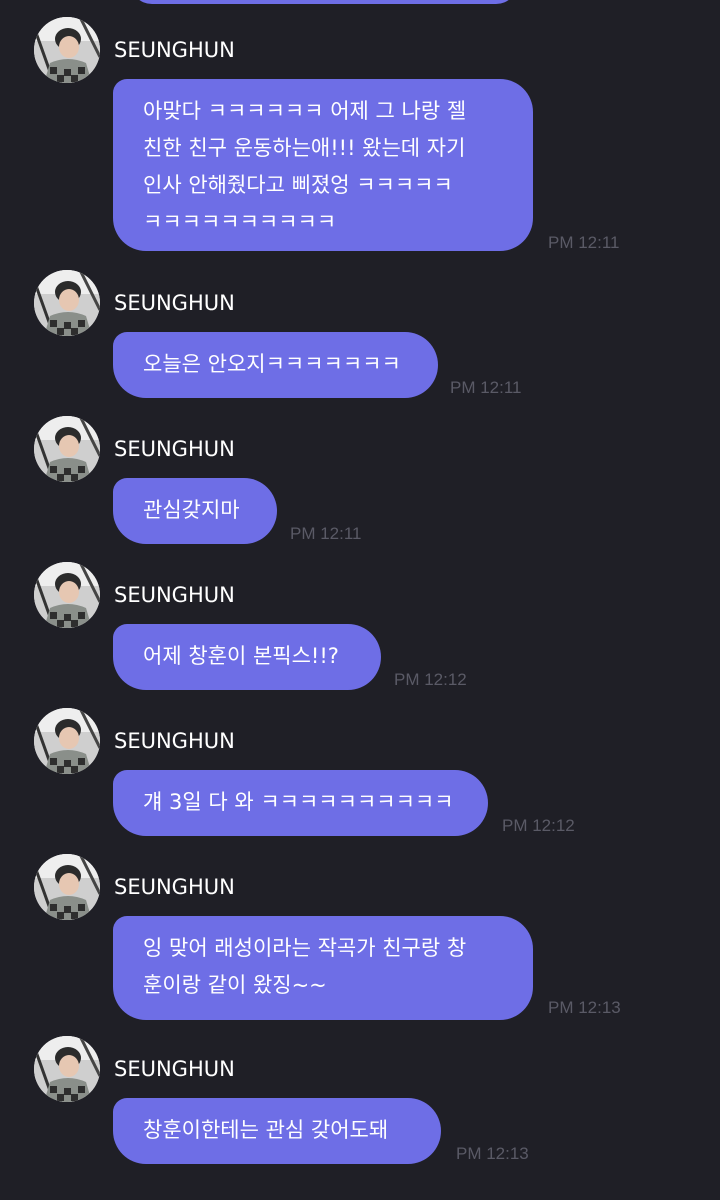  I want to click on message-bubble: 어제 창훈이 본픽스!!?, so click(247, 657).